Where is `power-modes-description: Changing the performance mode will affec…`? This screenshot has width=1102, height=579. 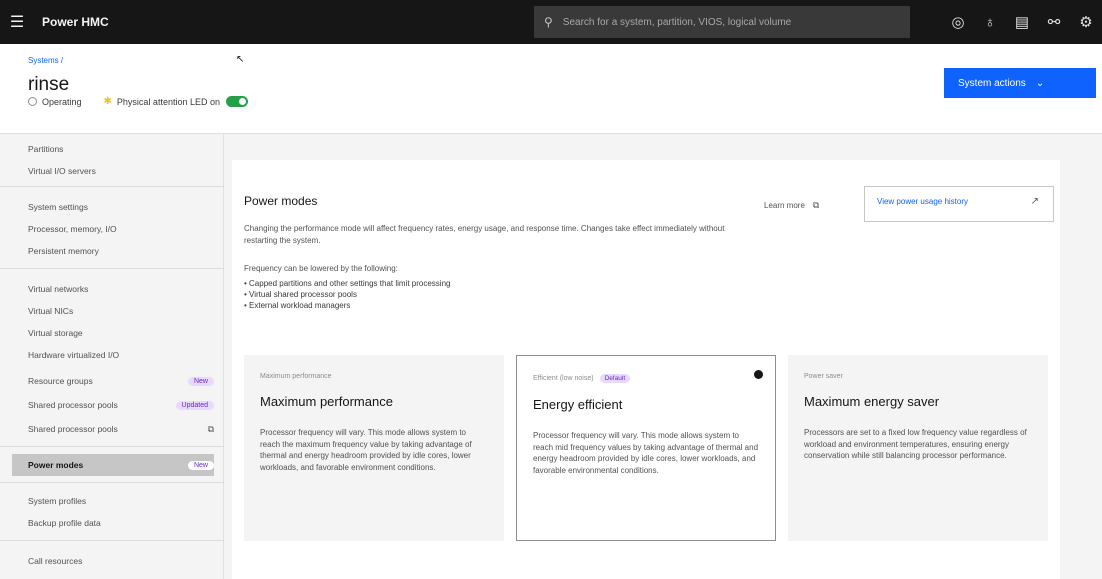 power-modes-description: Changing the performance mode will affec… is located at coordinates (484, 234).